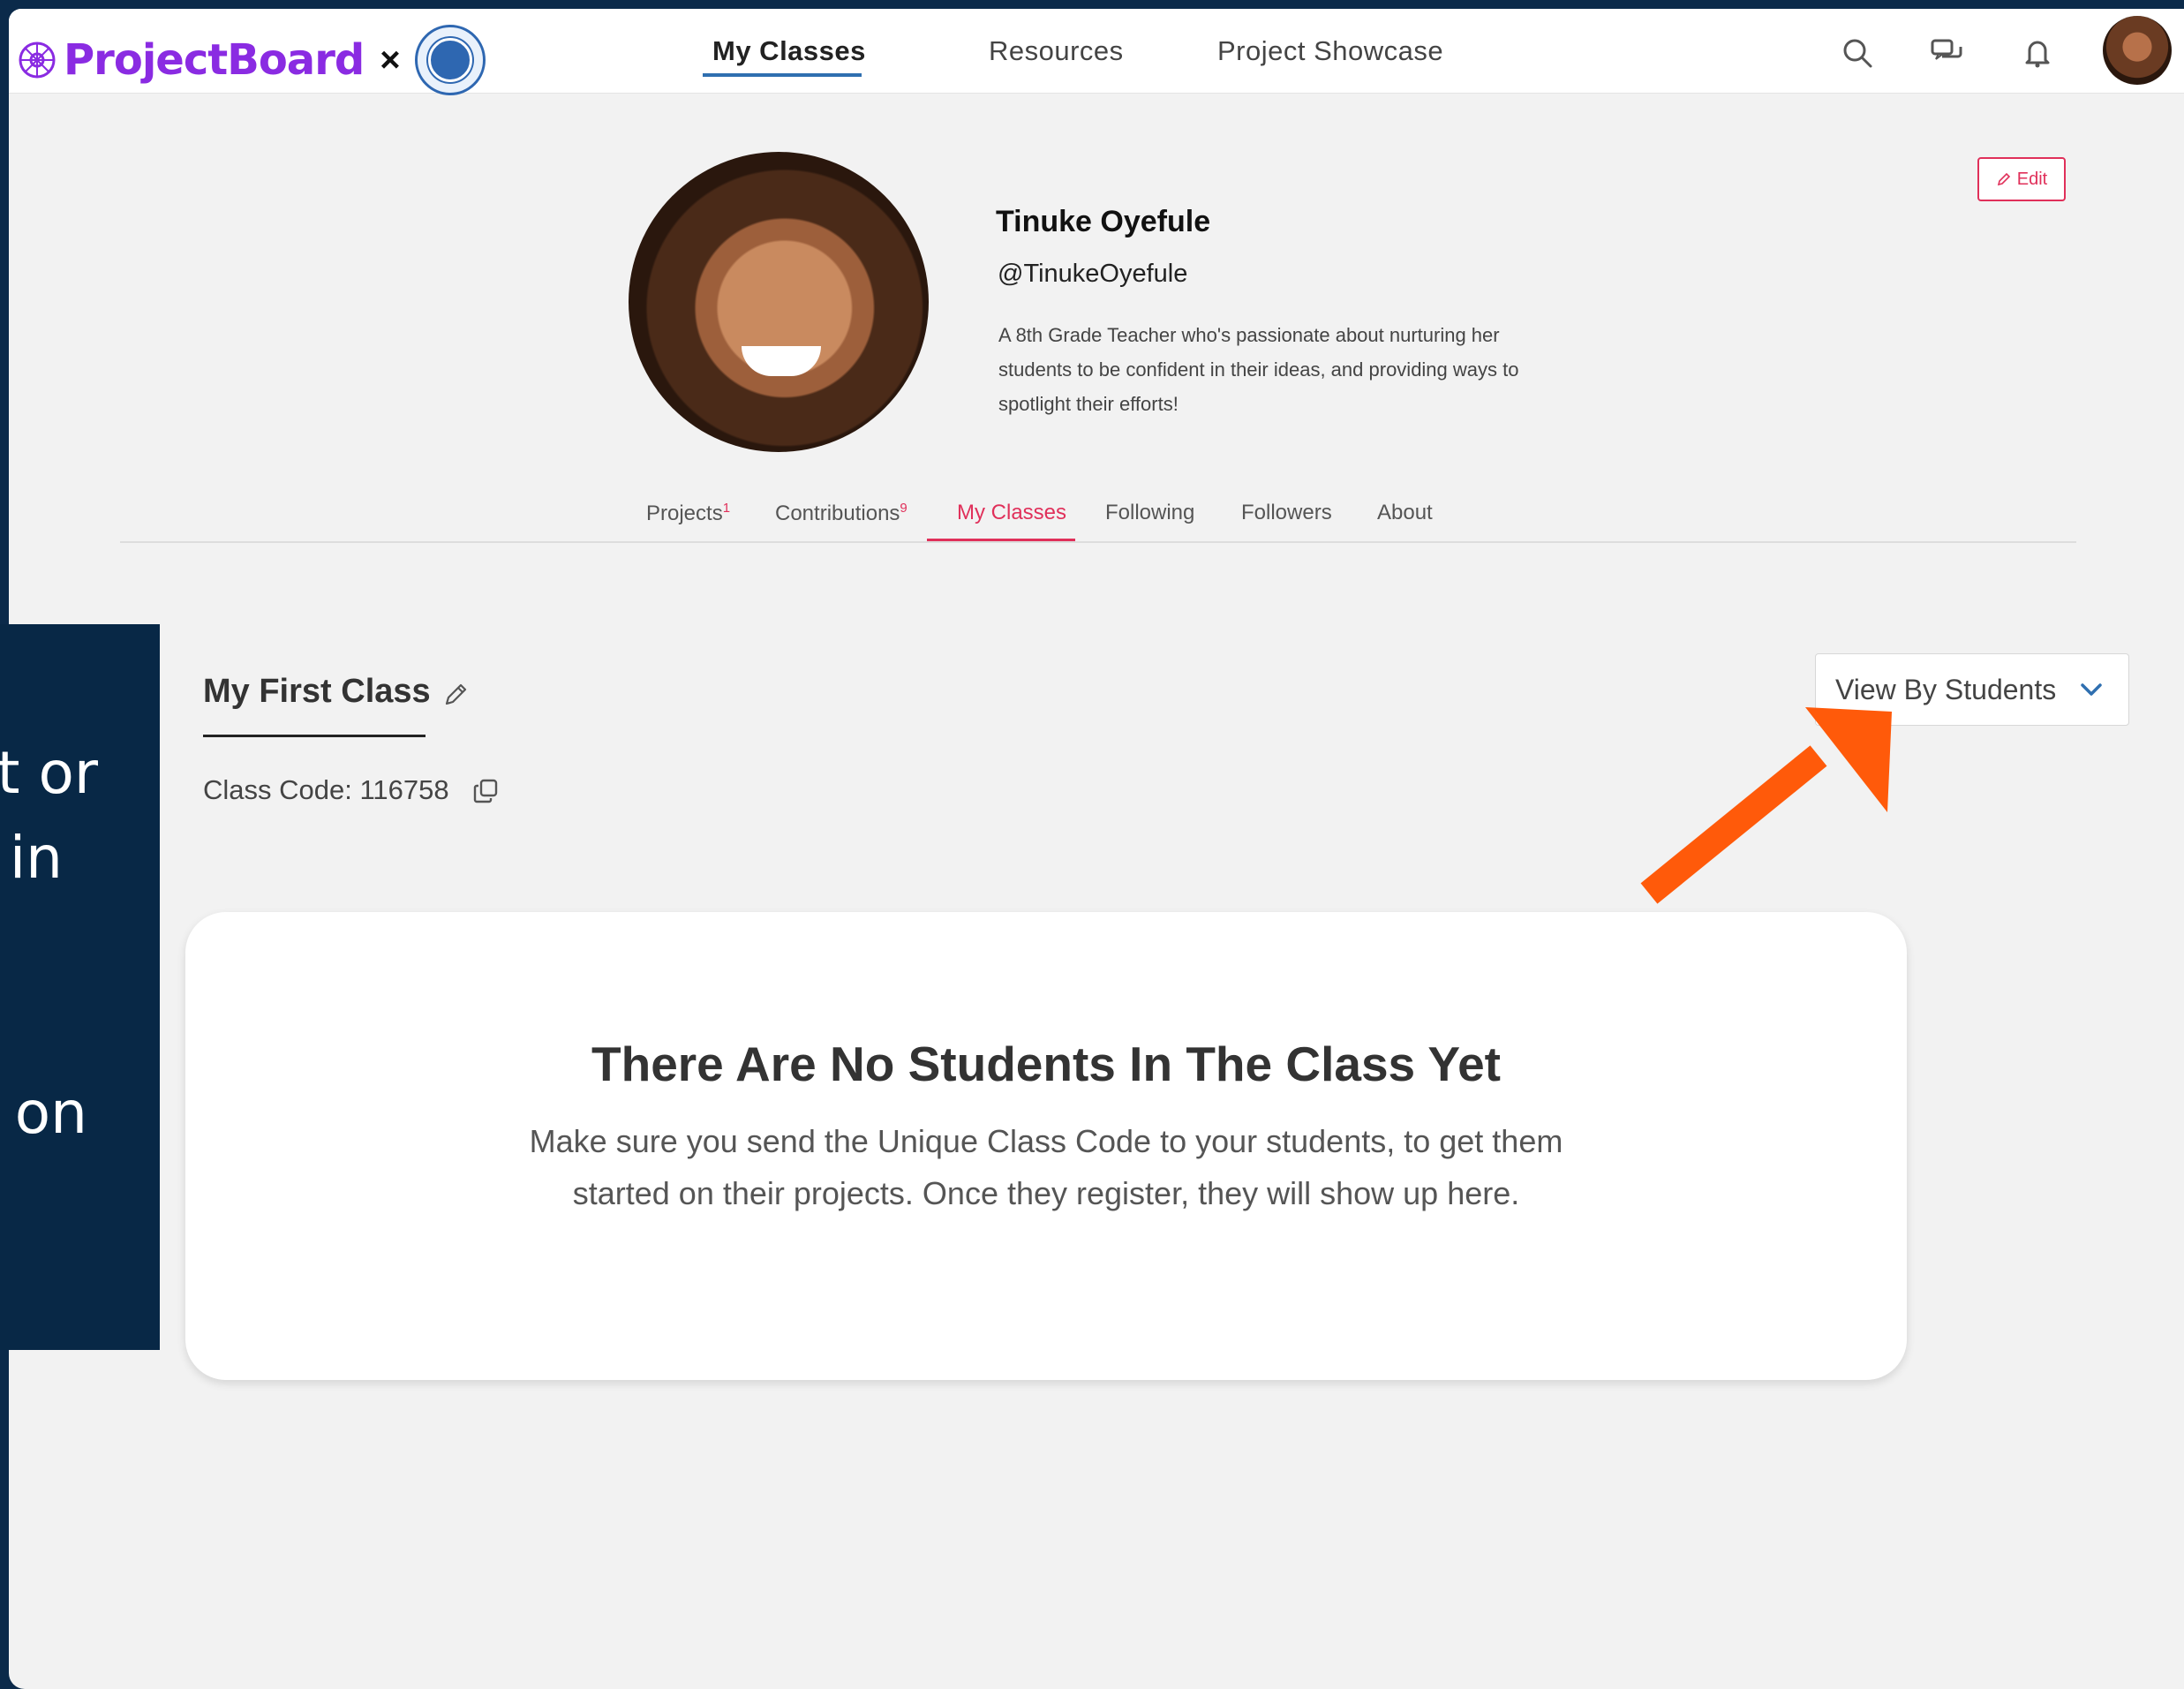 The height and width of the screenshot is (1689, 2184). I want to click on tab-label: Projects, so click(684, 513).